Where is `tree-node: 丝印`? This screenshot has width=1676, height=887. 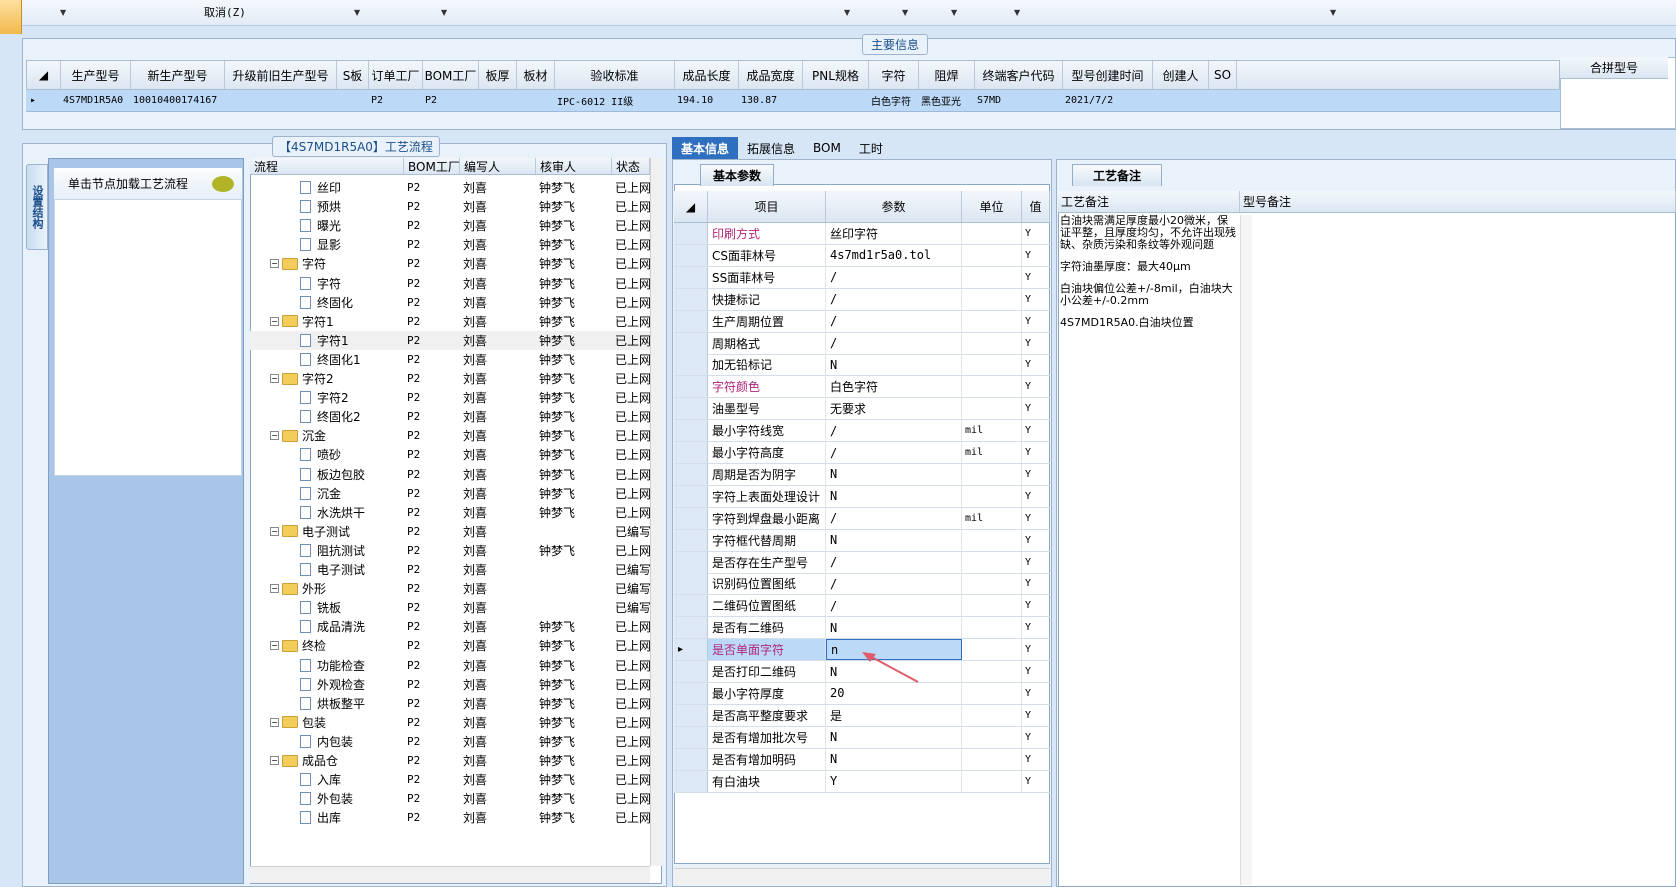 tree-node: 丝印 is located at coordinates (327, 187).